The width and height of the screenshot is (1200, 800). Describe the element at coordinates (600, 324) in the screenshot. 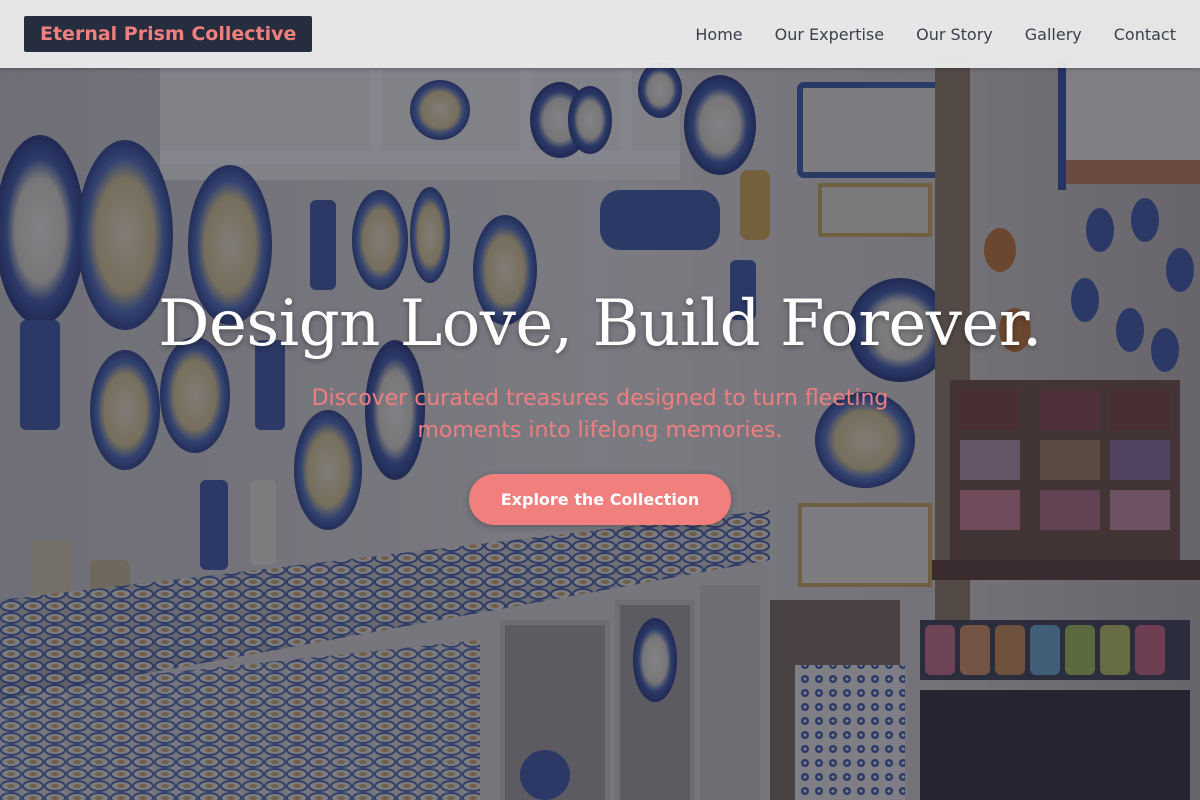

I see `hero-title: Design Love, Build Forever.` at that location.